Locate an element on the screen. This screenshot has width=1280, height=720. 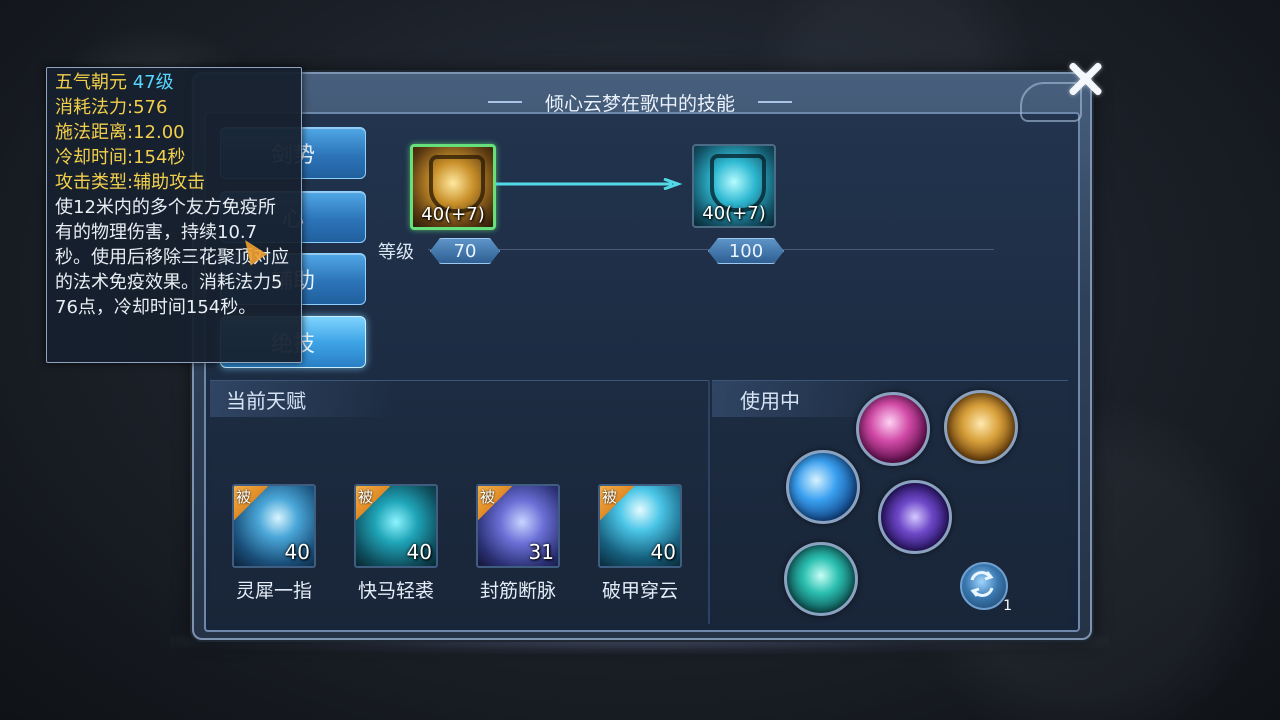
teal-figures-icon is located at coordinates (821, 579).